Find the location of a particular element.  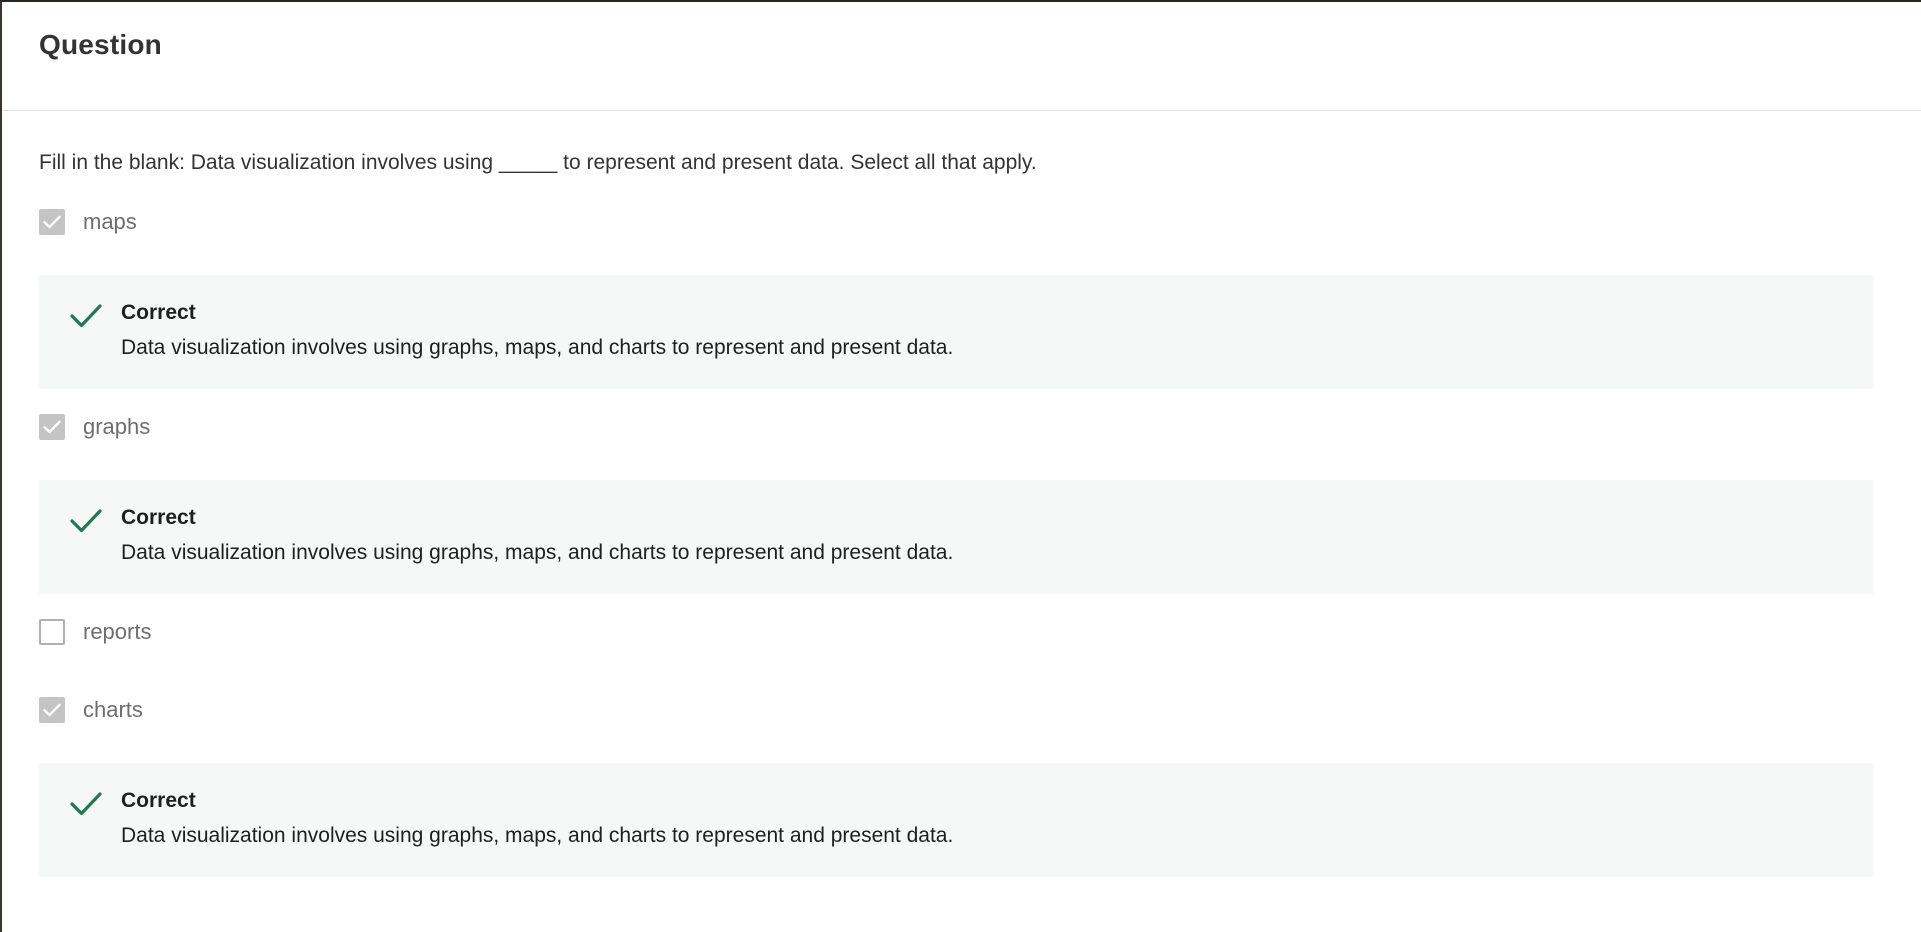

option-maps: maps is located at coordinates (956, 222).